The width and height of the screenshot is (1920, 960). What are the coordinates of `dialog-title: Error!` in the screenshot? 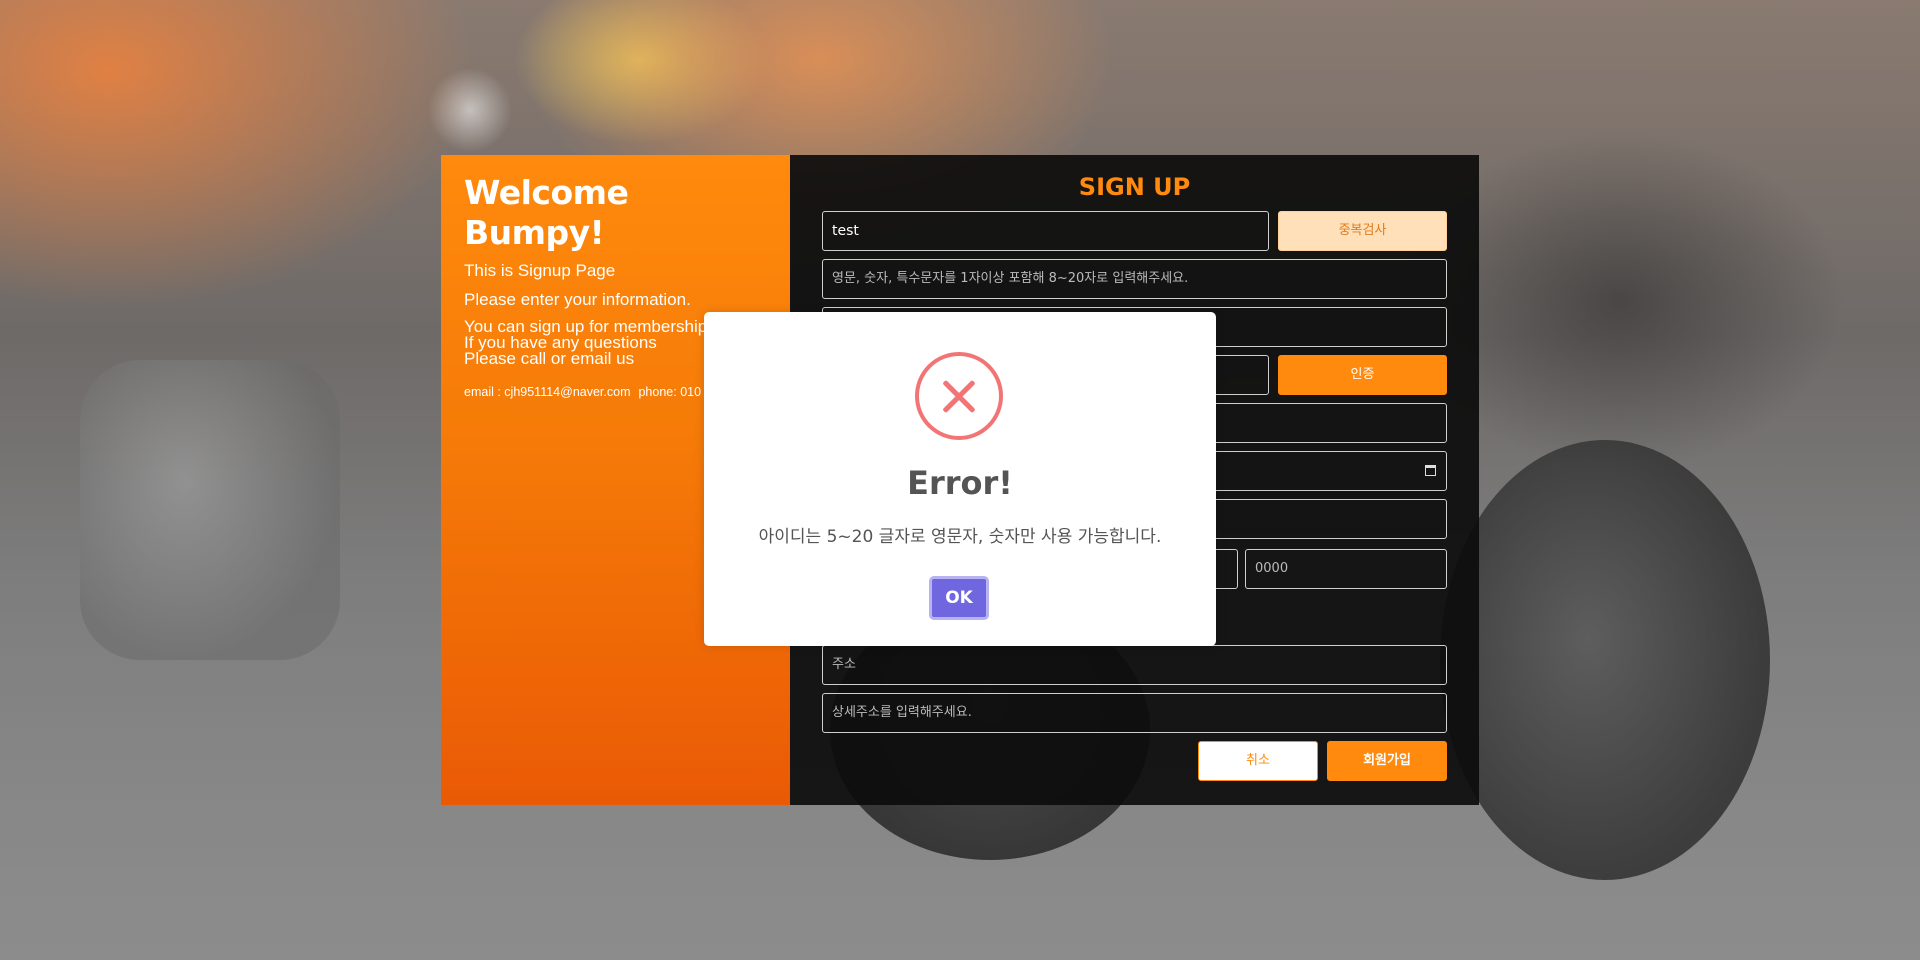 It's located at (960, 483).